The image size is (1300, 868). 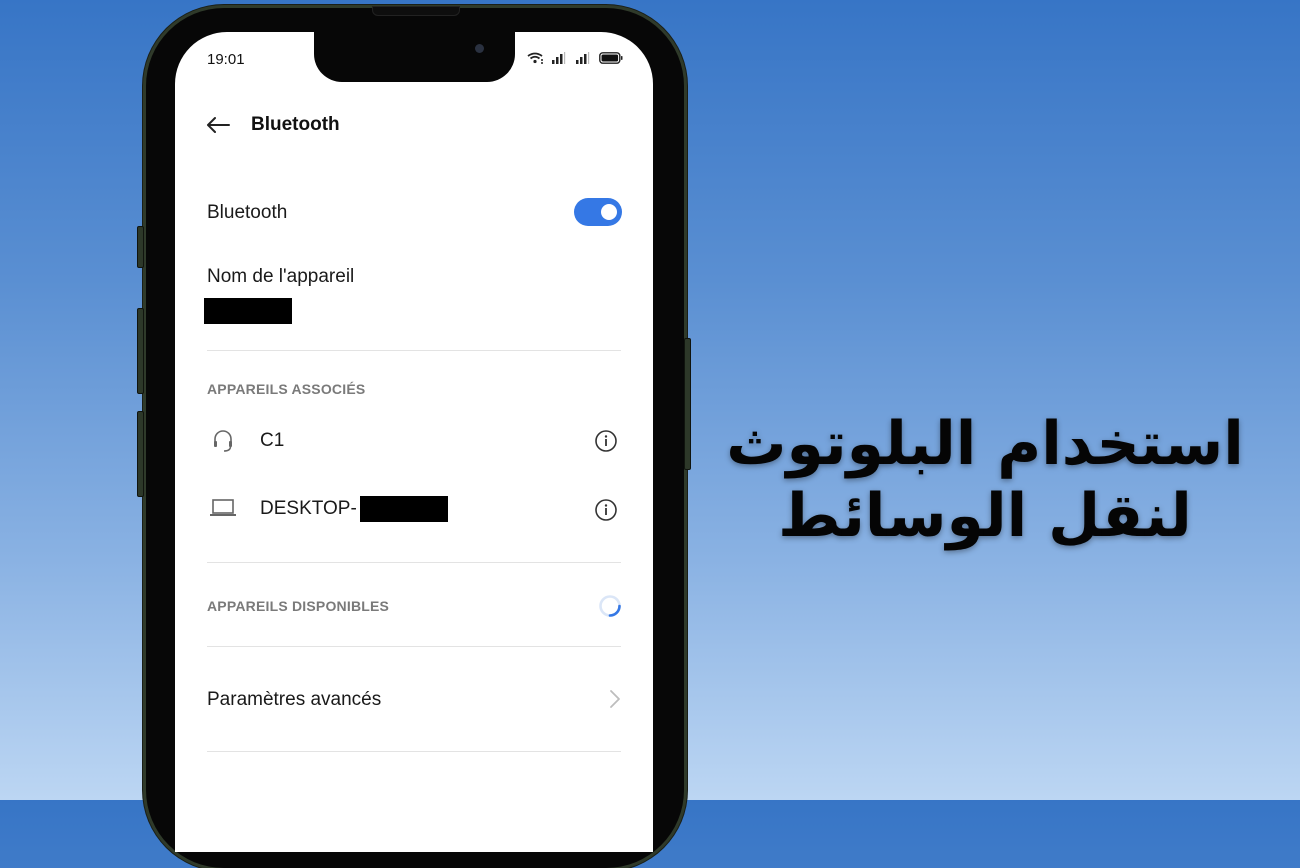 I want to click on device-name-suffix-redacted, so click(x=404, y=509).